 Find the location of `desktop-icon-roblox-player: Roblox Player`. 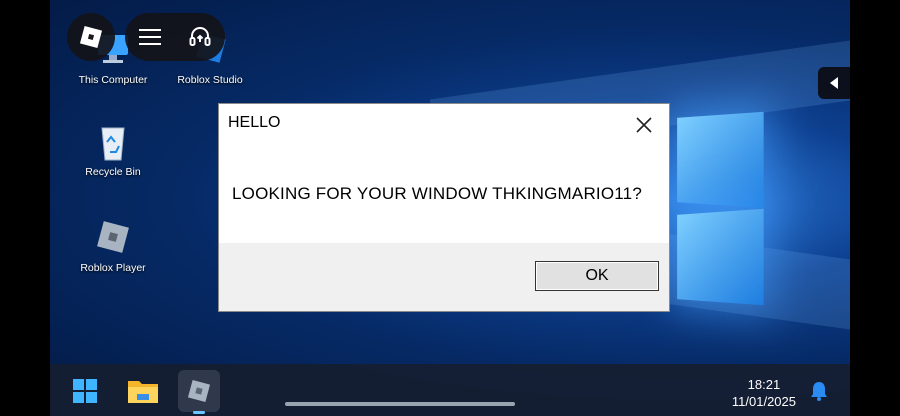

desktop-icon-roblox-player: Roblox Player is located at coordinates (113, 246).